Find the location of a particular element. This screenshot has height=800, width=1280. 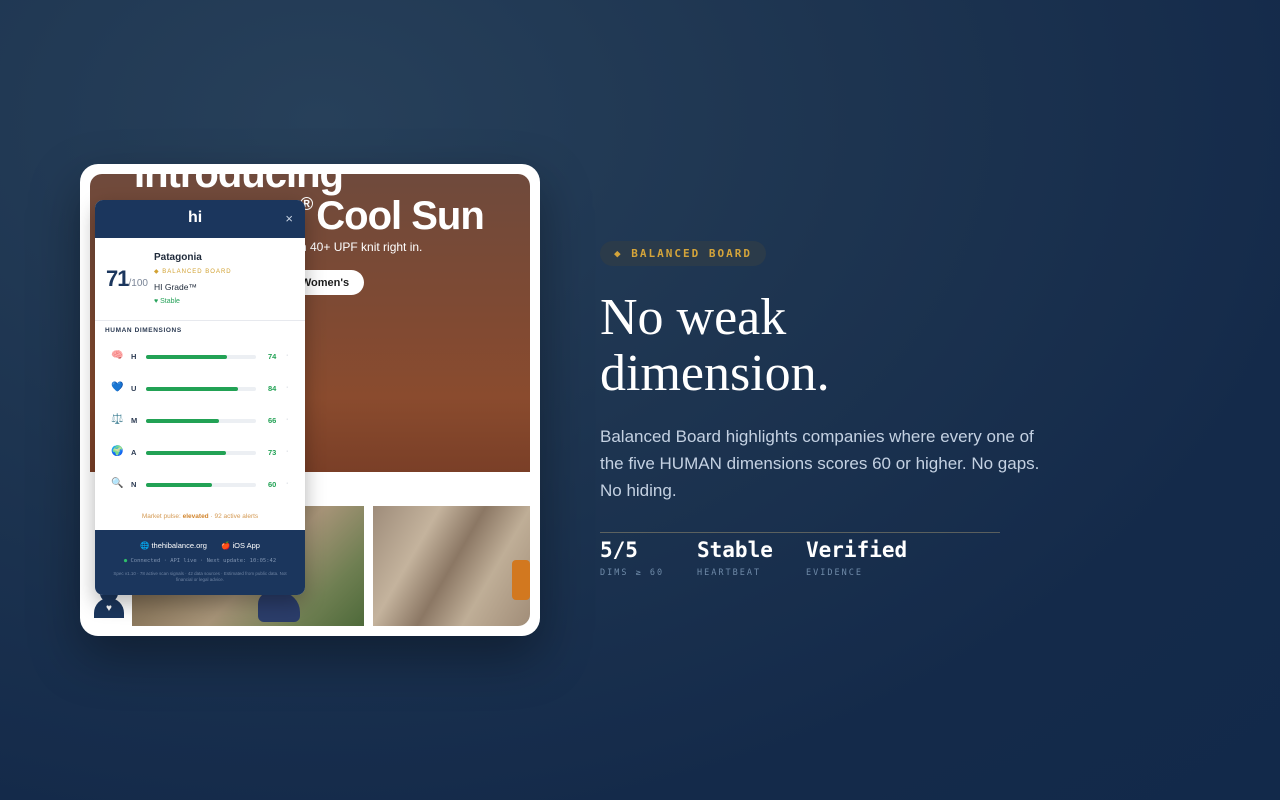

blue-heart-icon: 💙 is located at coordinates (117, 387).